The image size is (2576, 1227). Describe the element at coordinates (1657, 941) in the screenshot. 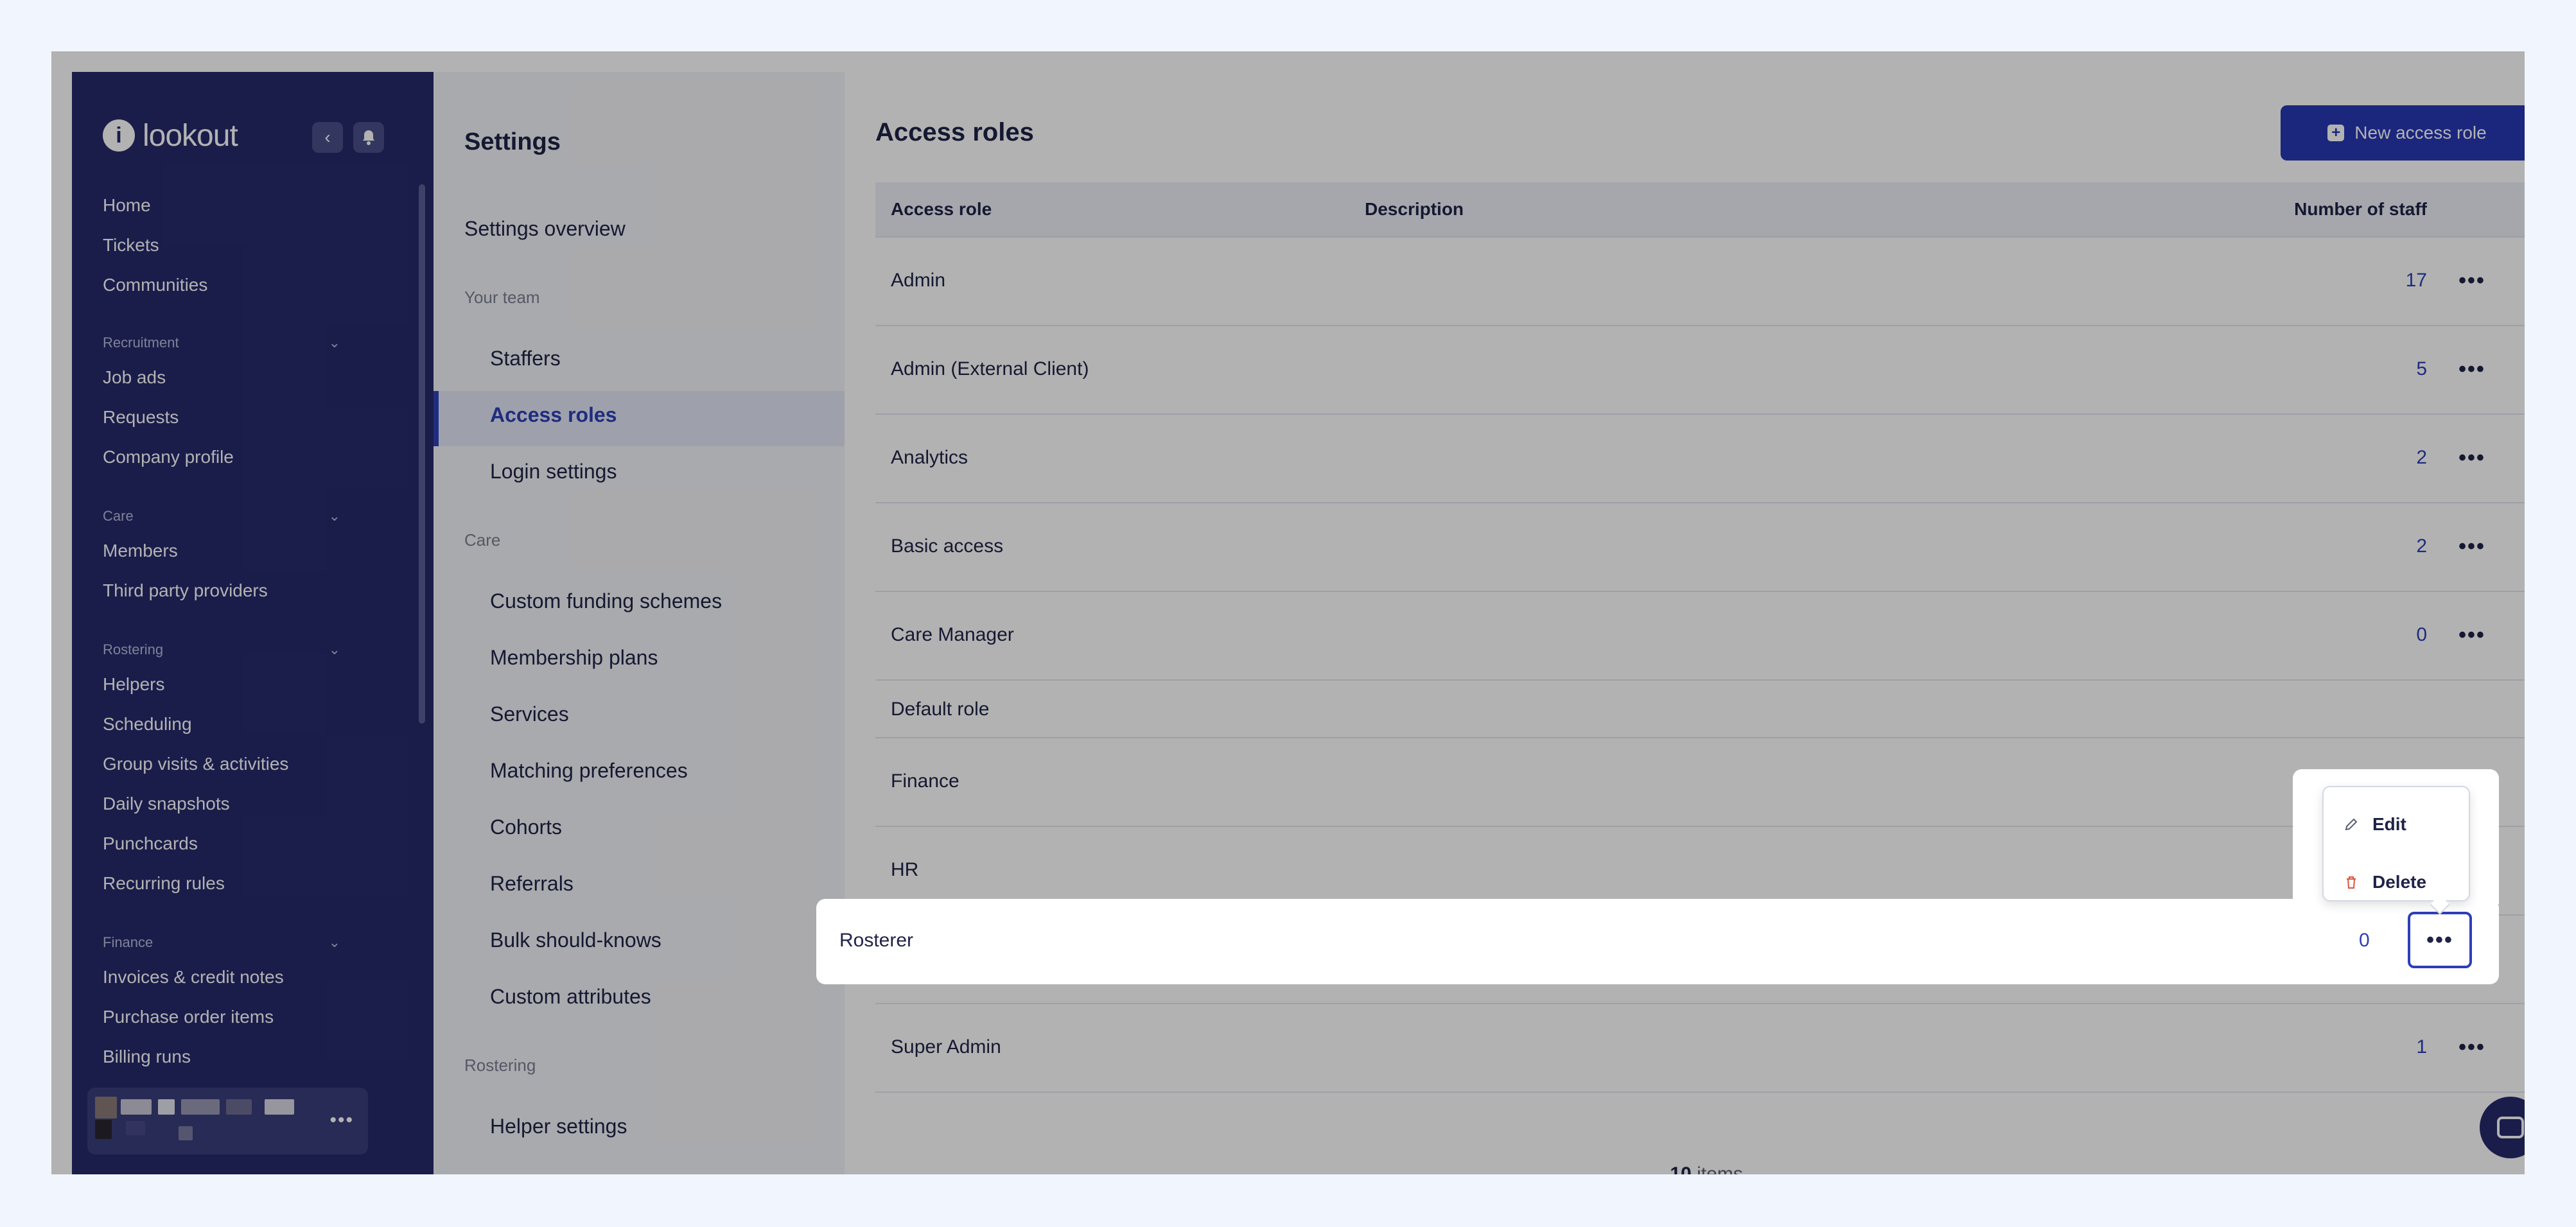

I see `highlighted-row-rosterer: Rosterer 0 •••` at that location.